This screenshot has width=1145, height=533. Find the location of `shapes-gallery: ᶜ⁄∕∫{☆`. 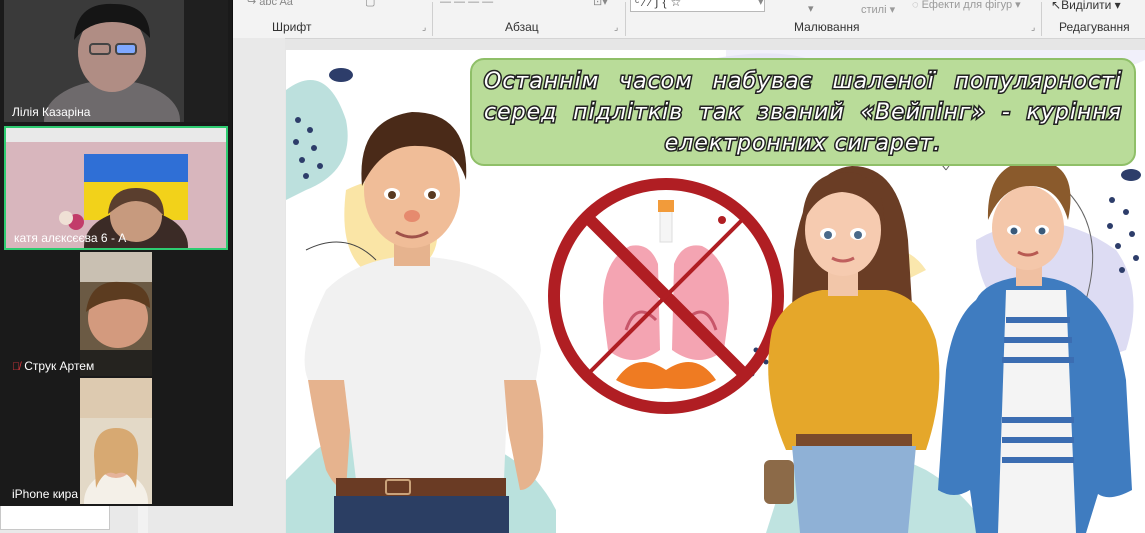

shapes-gallery: ᶜ⁄∕∫{☆ is located at coordinates (697, 6).